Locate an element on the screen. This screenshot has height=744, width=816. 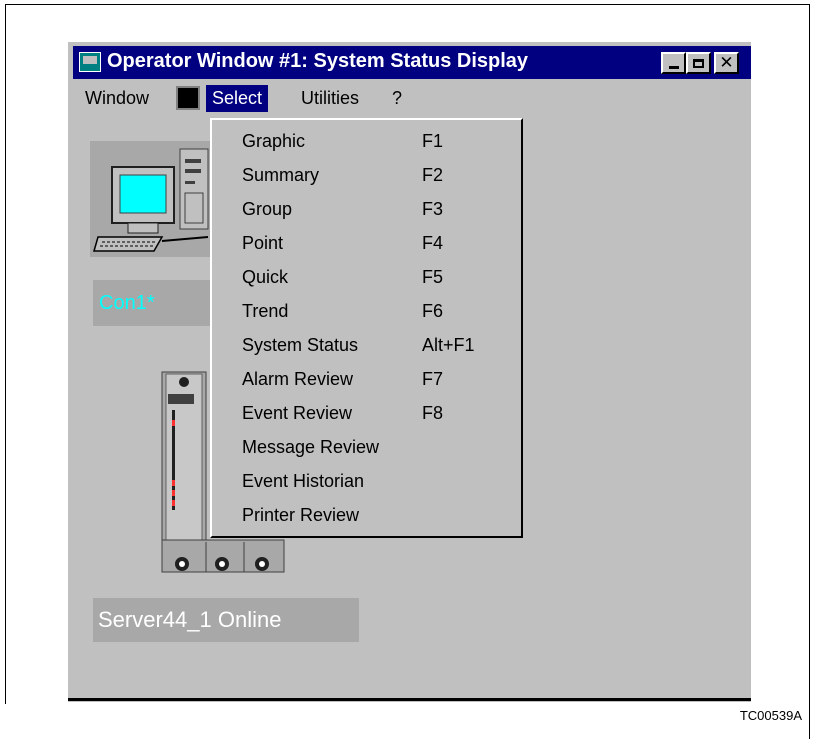
minimize-button is located at coordinates (673, 63).